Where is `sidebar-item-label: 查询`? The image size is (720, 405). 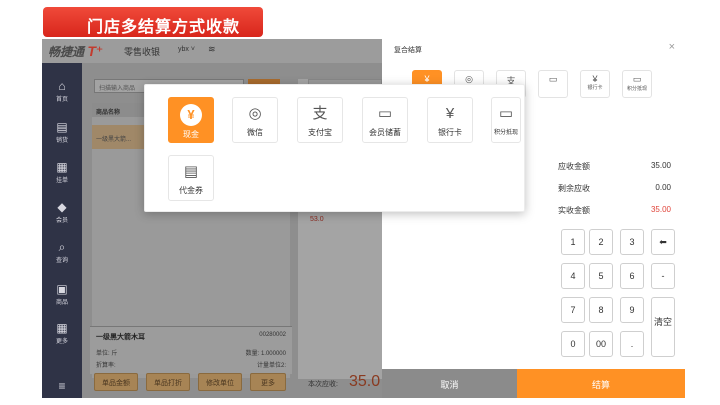 sidebar-item-label: 查询 is located at coordinates (61, 261).